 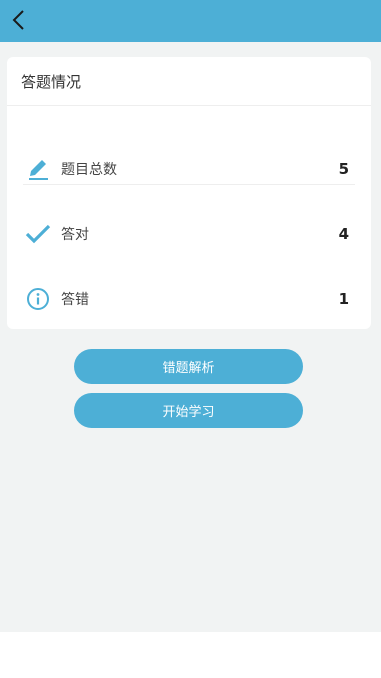 I want to click on chevron-left-icon, so click(x=18, y=20).